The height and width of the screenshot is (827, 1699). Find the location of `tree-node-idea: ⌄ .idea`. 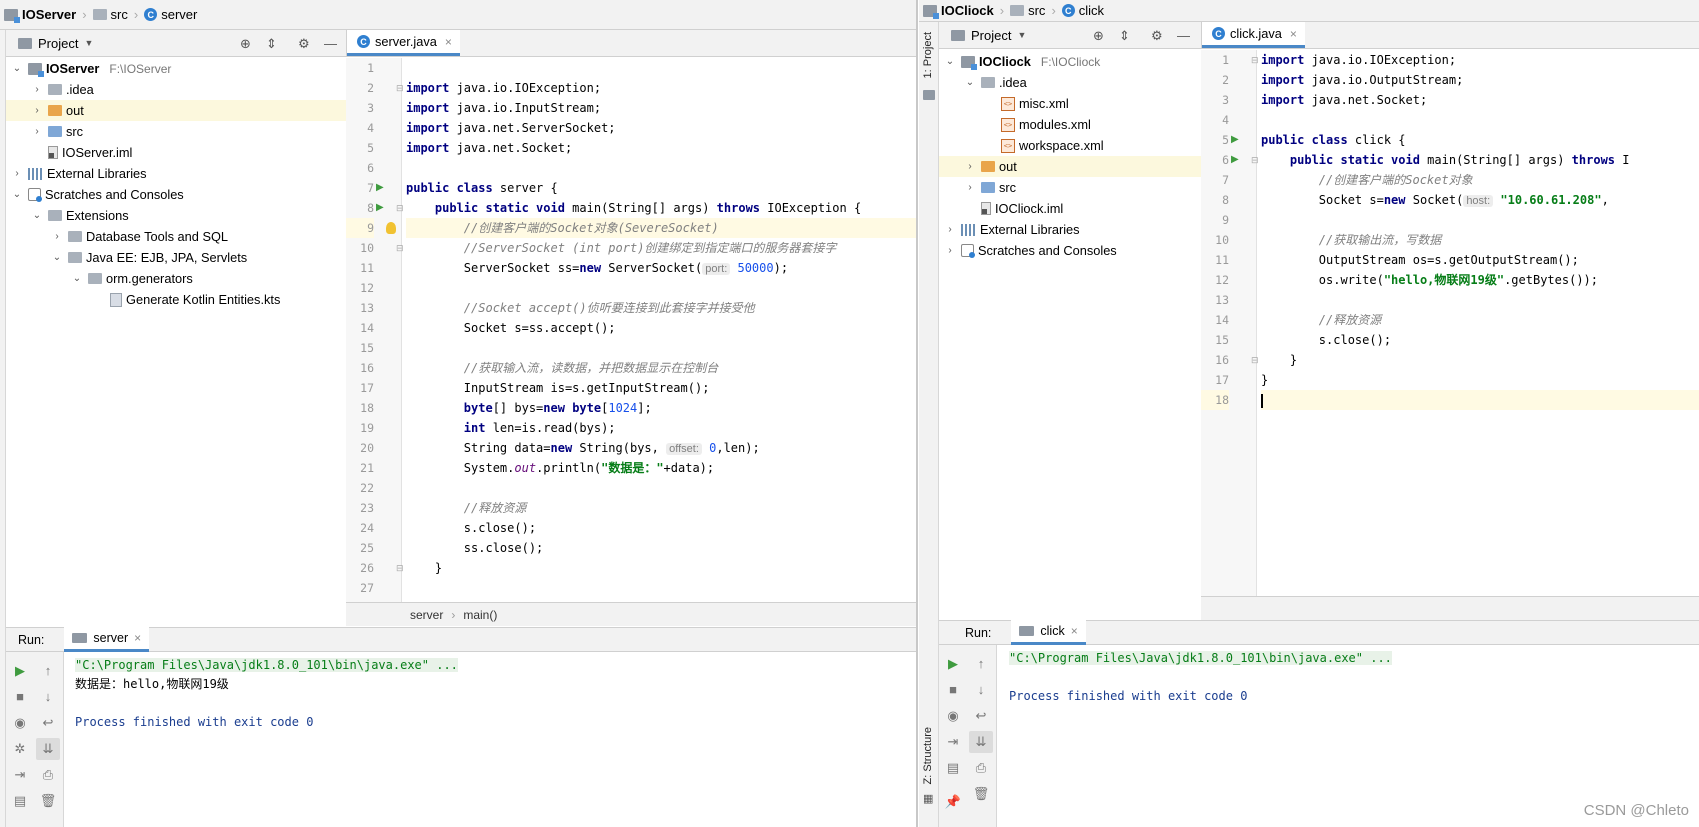

tree-node-idea: ⌄ .idea is located at coordinates (1070, 82).